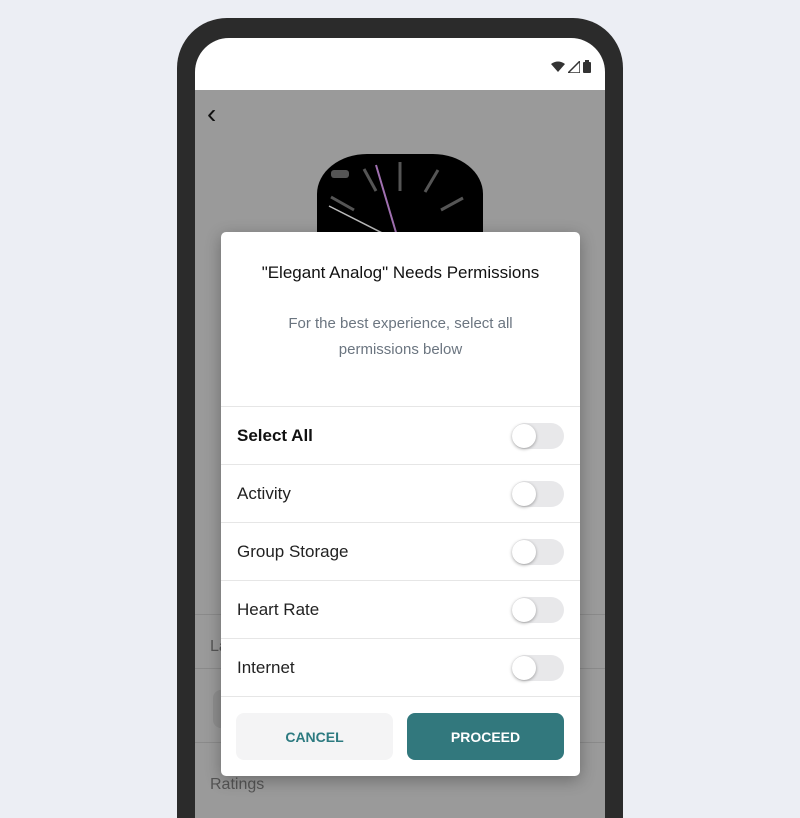  I want to click on proceed-button: PROCEED, so click(485, 736).